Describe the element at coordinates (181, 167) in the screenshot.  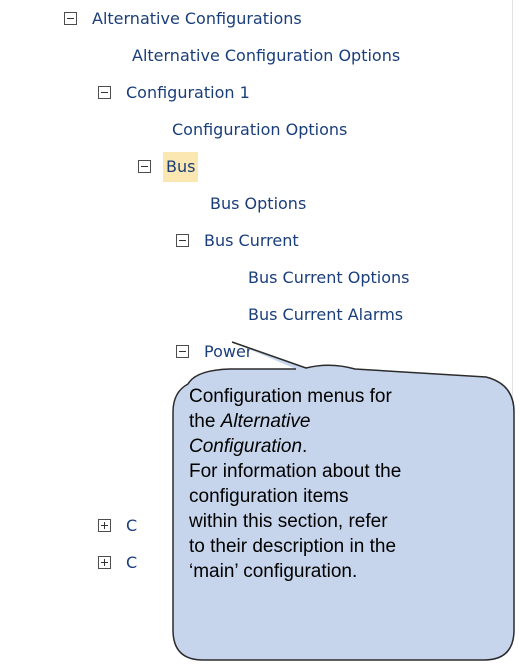
I see `tree-item-label: Bus` at that location.